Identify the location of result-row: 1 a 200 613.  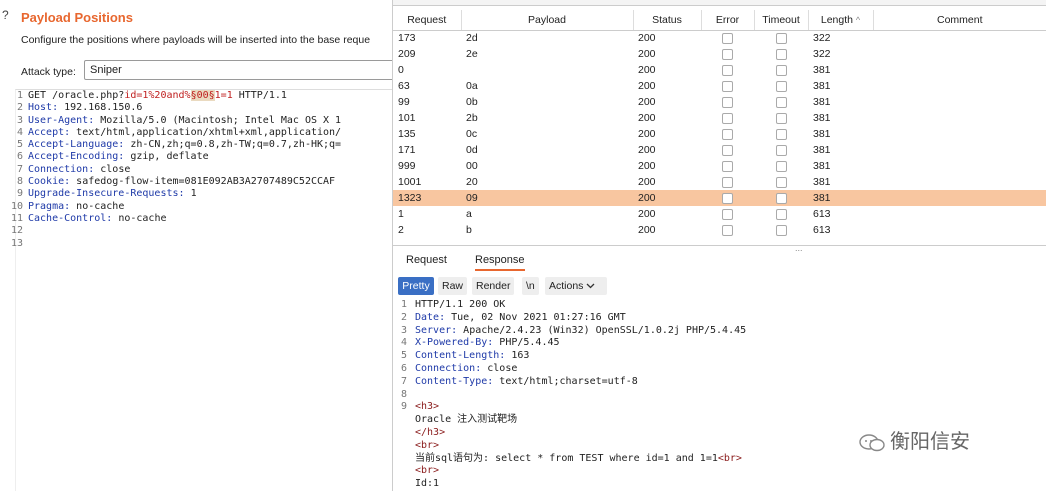
(719, 214).